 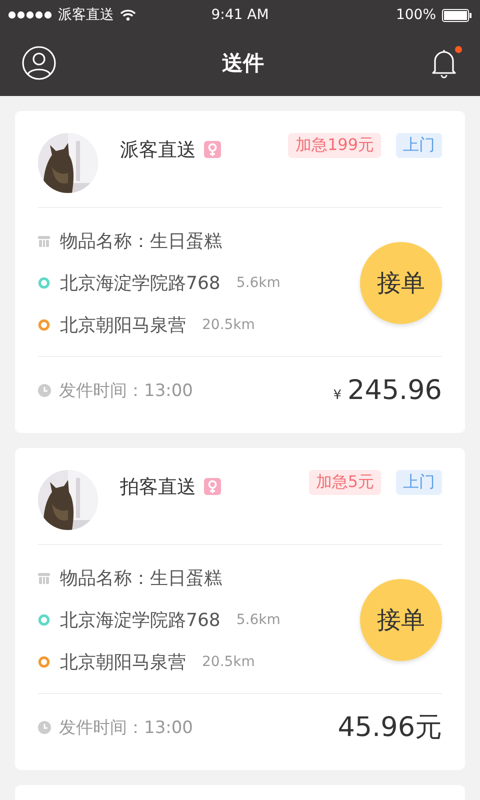 I want to click on carrier-name: 派客直送, so click(x=86, y=15).